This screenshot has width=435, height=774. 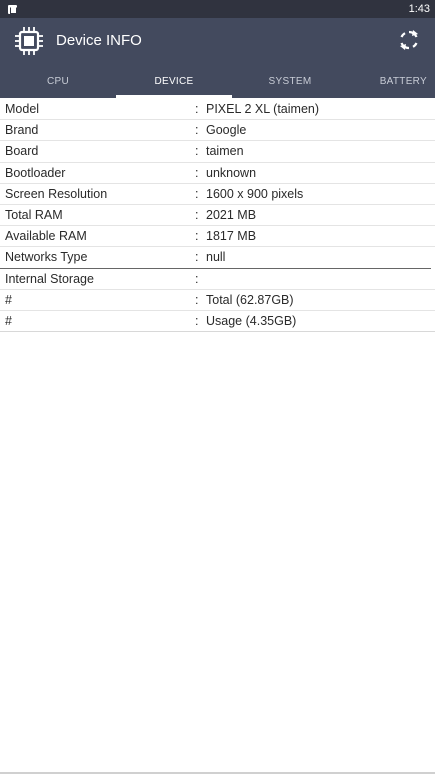 What do you see at coordinates (46, 257) in the screenshot?
I see `row-label: Networks Type` at bounding box center [46, 257].